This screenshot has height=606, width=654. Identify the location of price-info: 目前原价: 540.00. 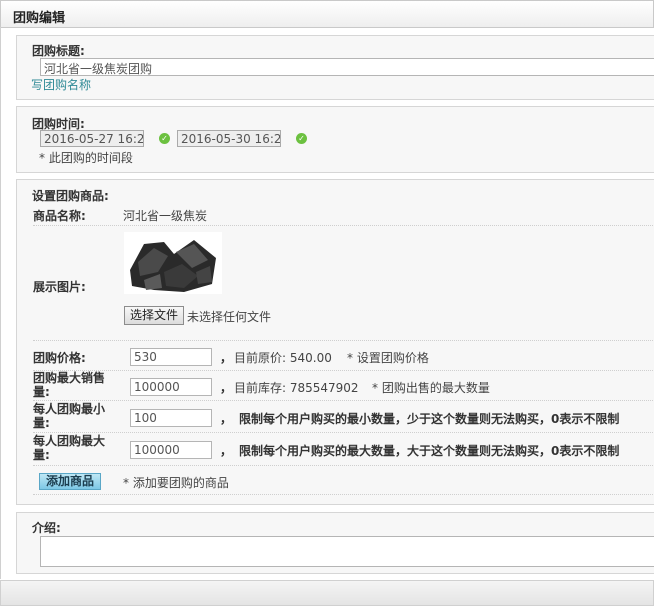
(283, 358).